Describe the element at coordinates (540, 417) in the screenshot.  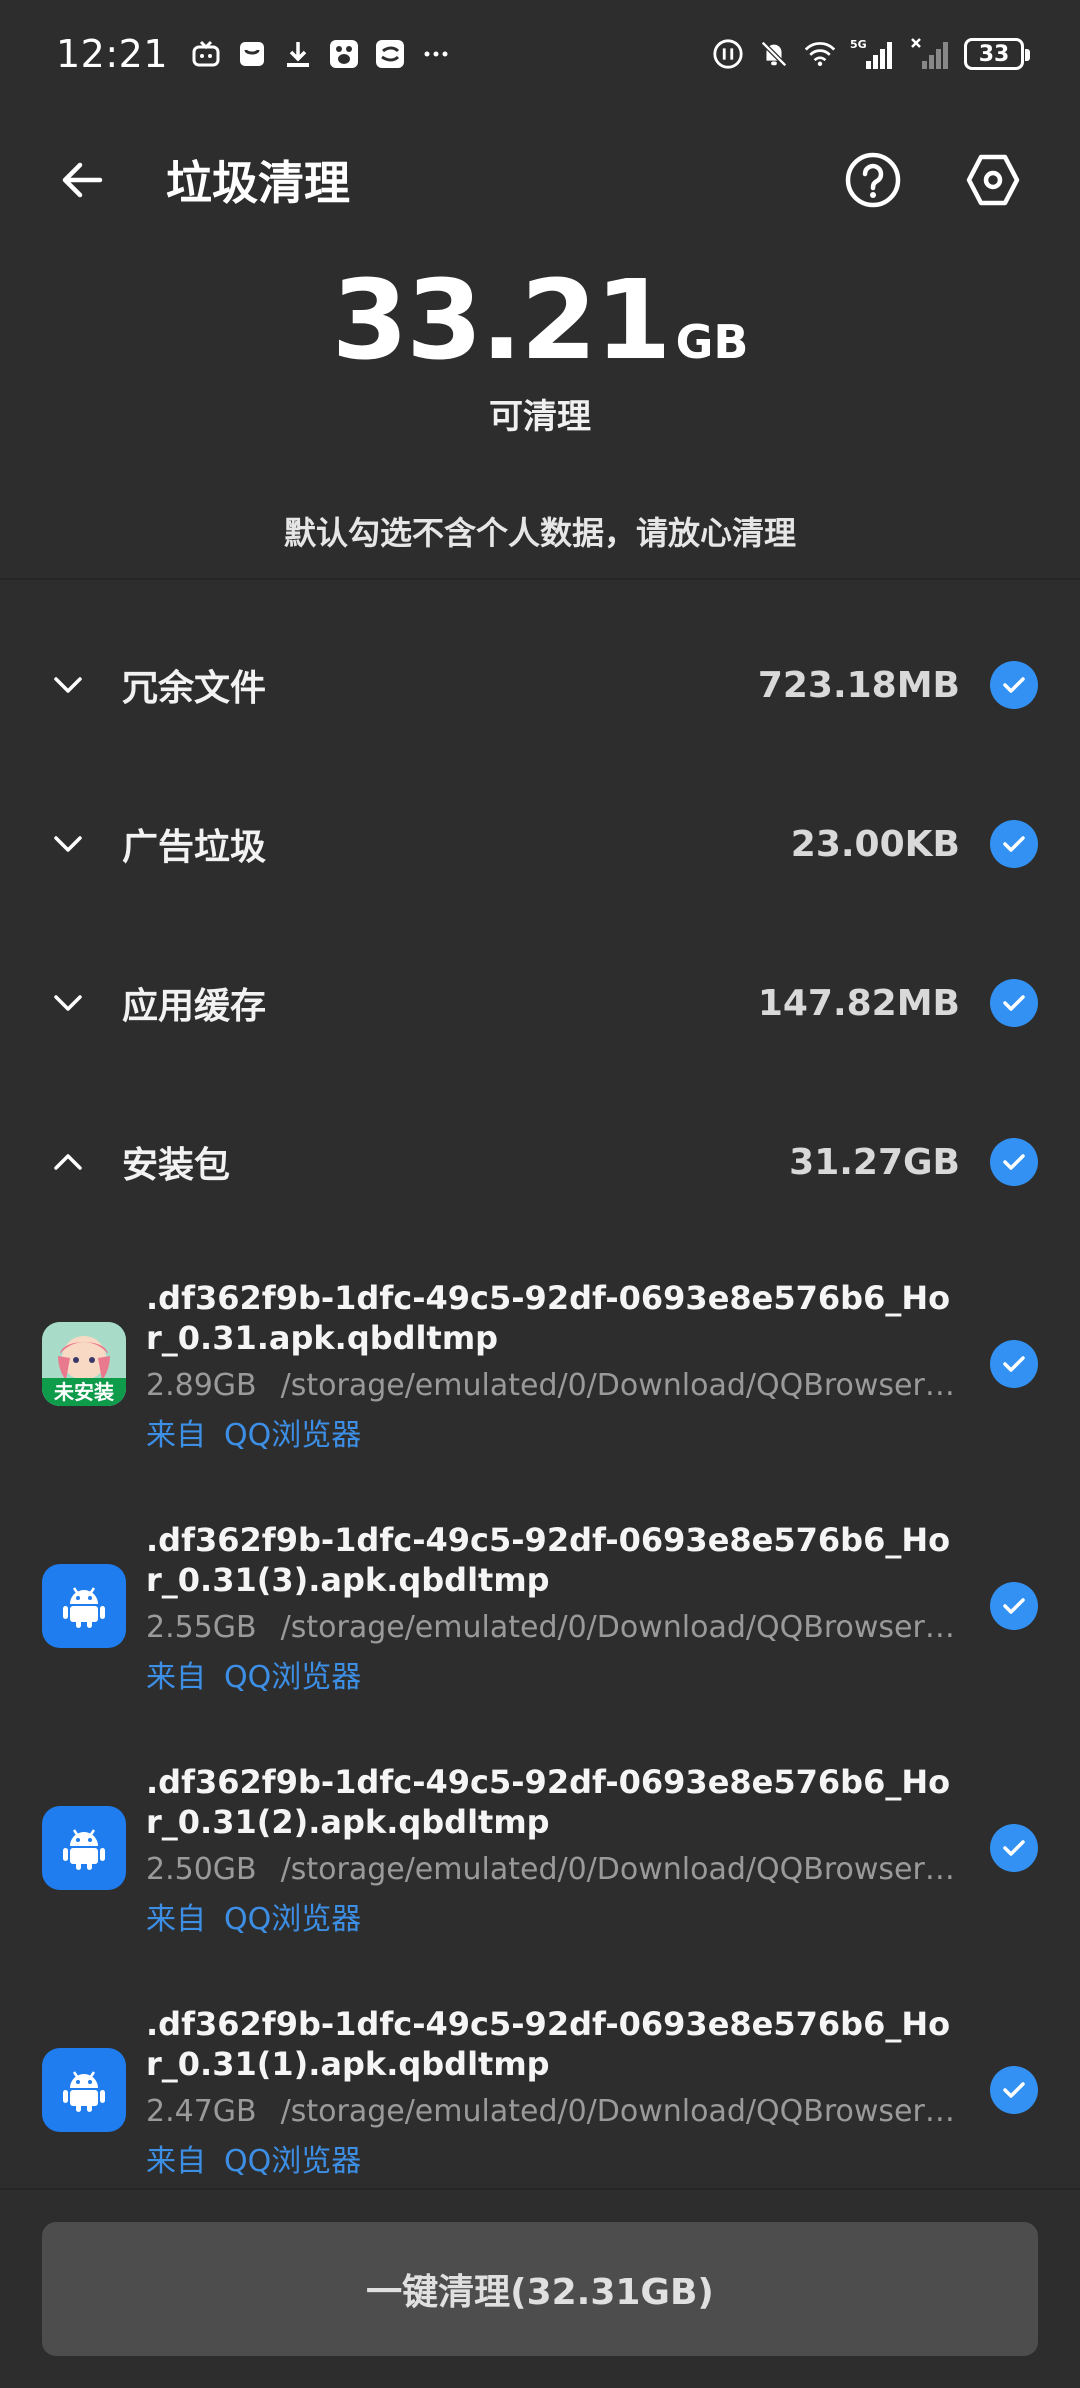
I see `cleanable-label: 可清理` at that location.